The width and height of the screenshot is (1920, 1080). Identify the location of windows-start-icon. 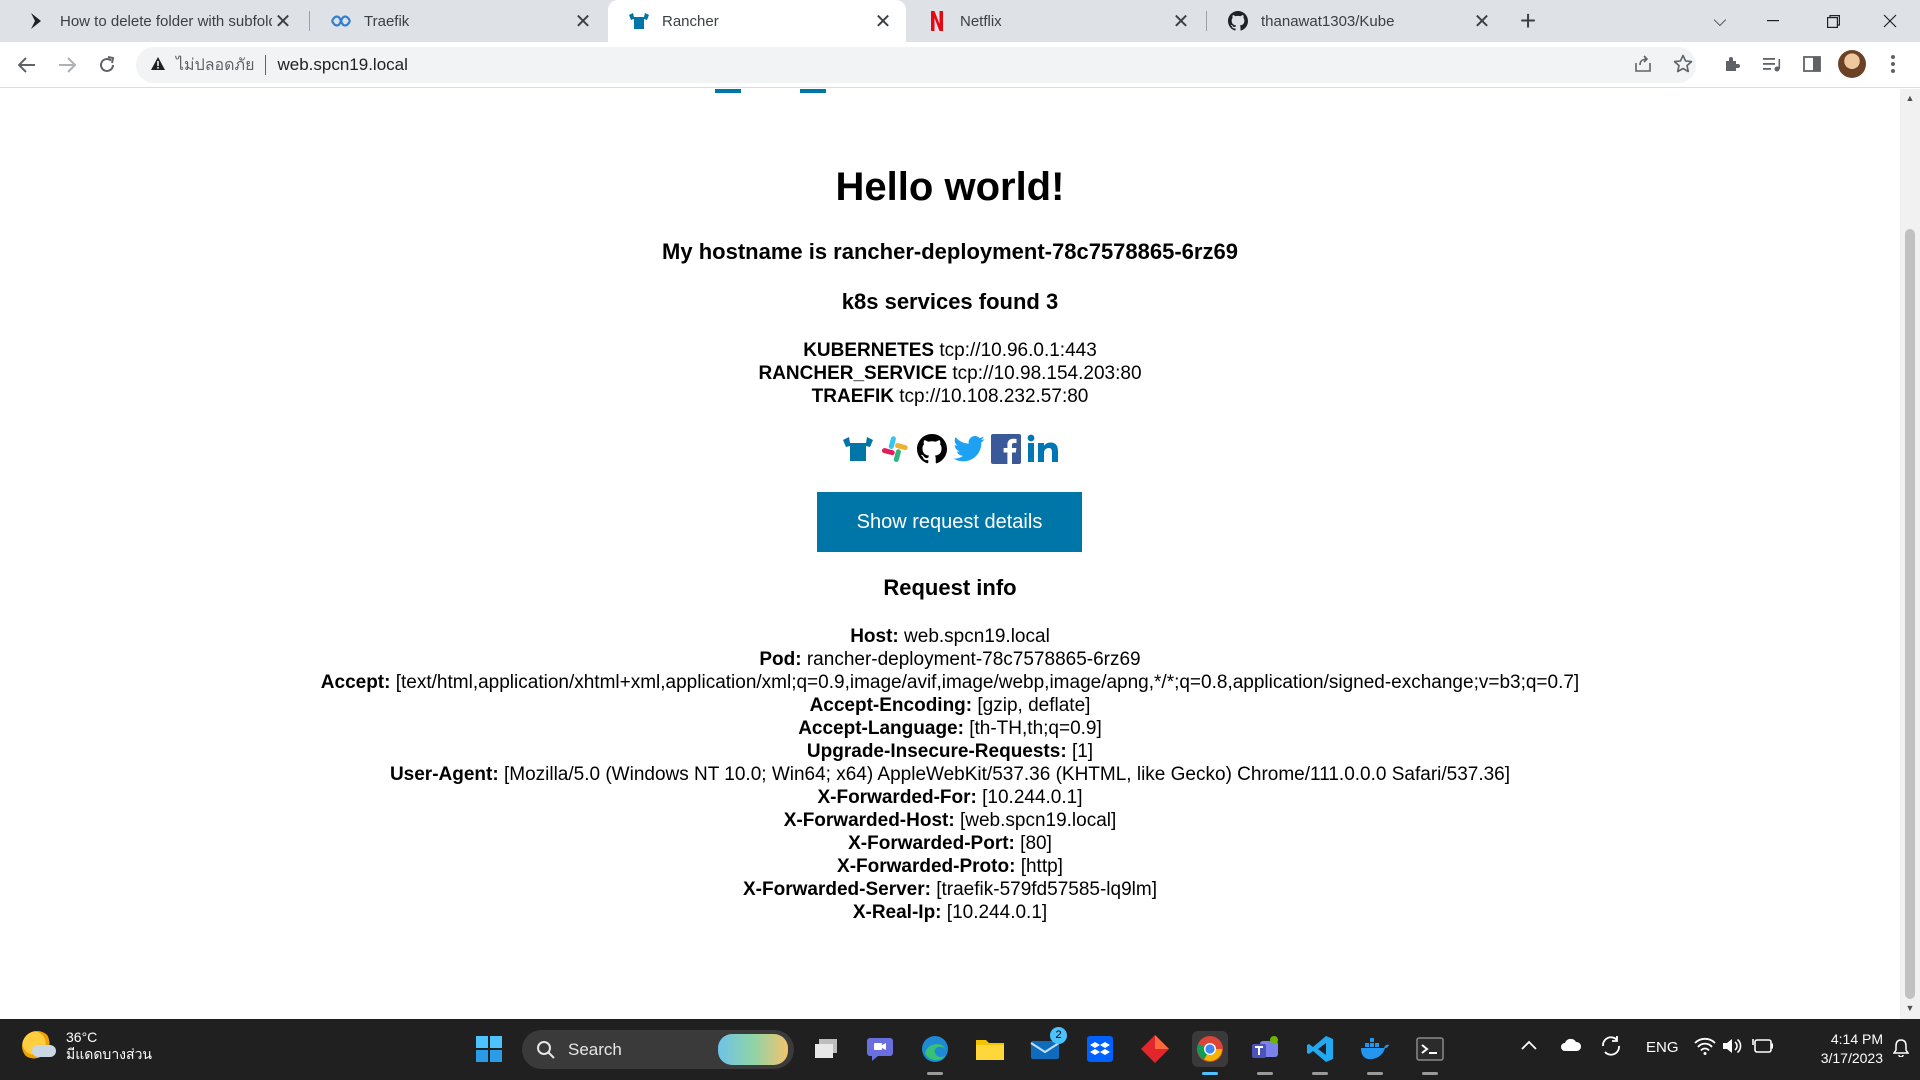
(489, 1049).